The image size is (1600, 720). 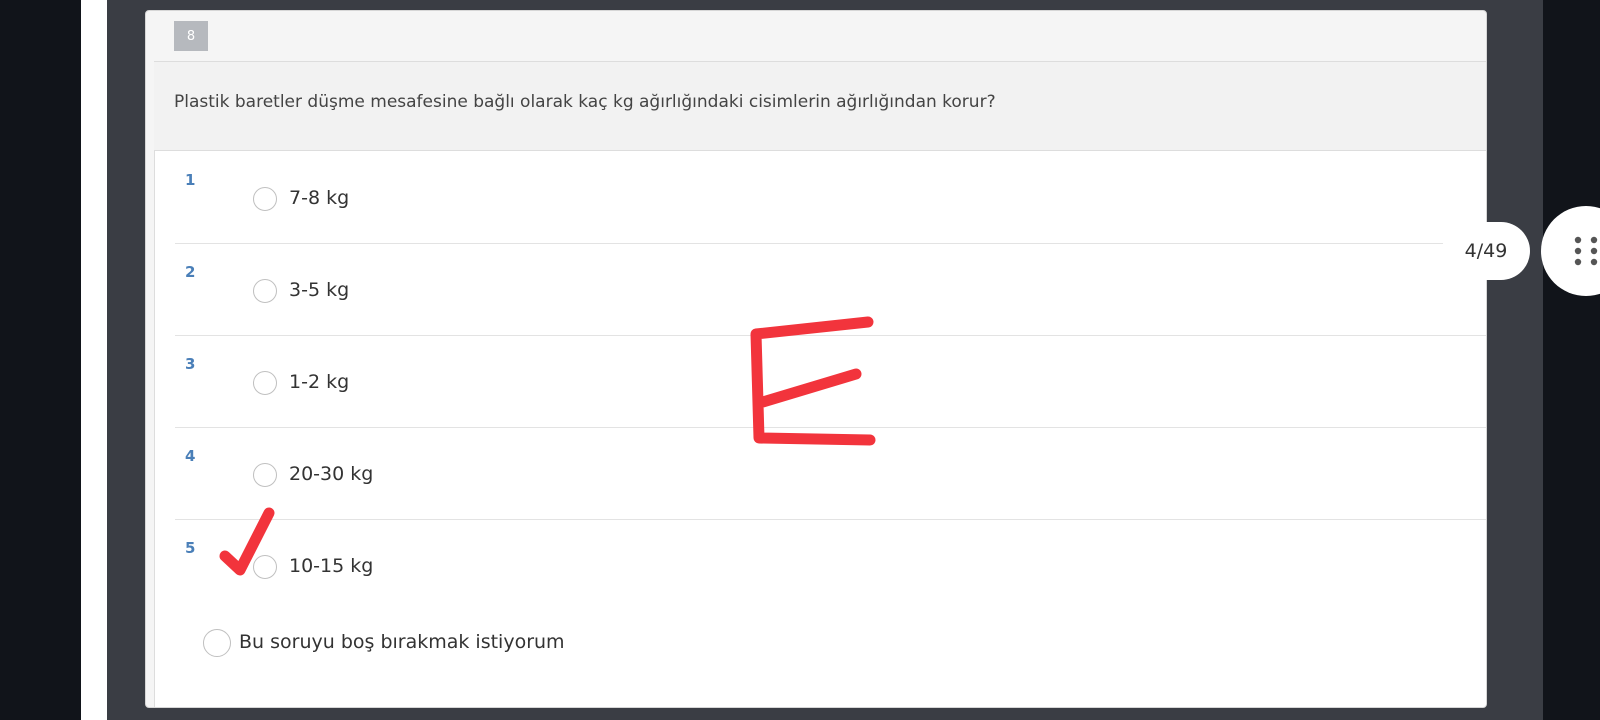 I want to click on option-label: 10-15 kg, so click(x=331, y=566).